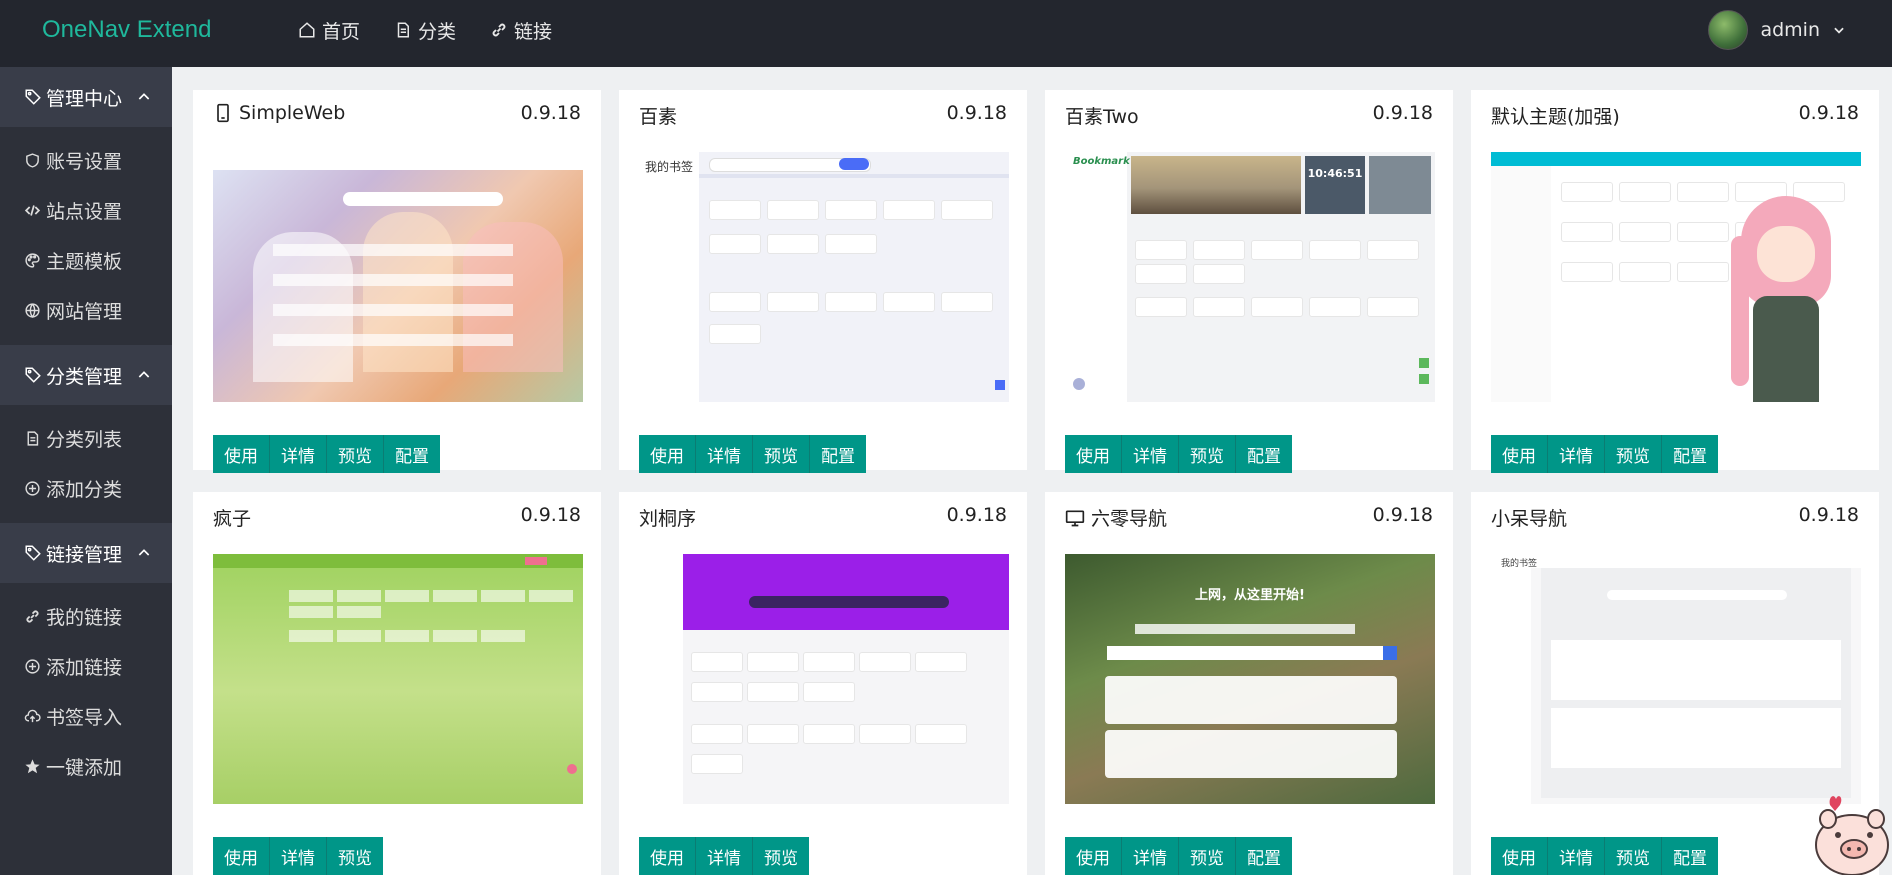  Describe the element at coordinates (86, 375) in the screenshot. I see `sidebar-group-category: 分类管理` at that location.